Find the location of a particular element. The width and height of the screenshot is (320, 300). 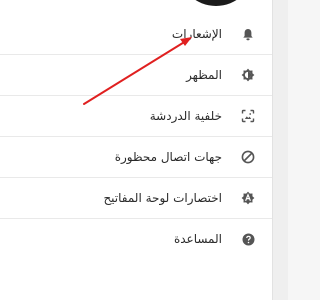

menu-item-label: الإشعارات is located at coordinates (196, 34).